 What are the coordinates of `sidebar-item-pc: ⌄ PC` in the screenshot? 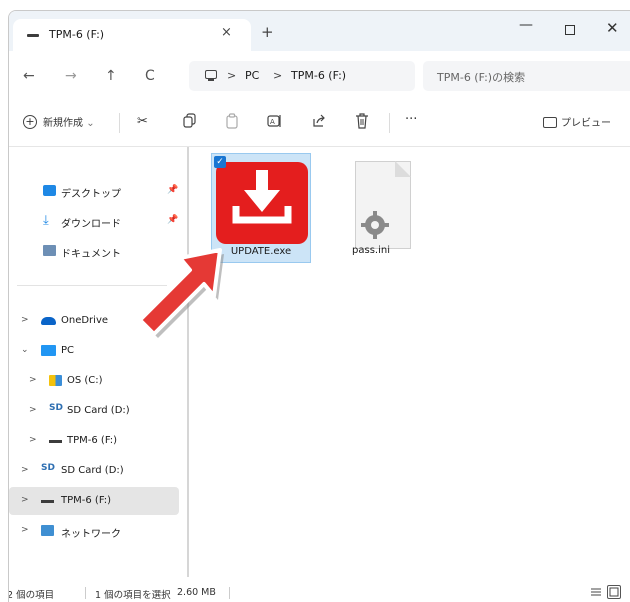 It's located at (94, 351).